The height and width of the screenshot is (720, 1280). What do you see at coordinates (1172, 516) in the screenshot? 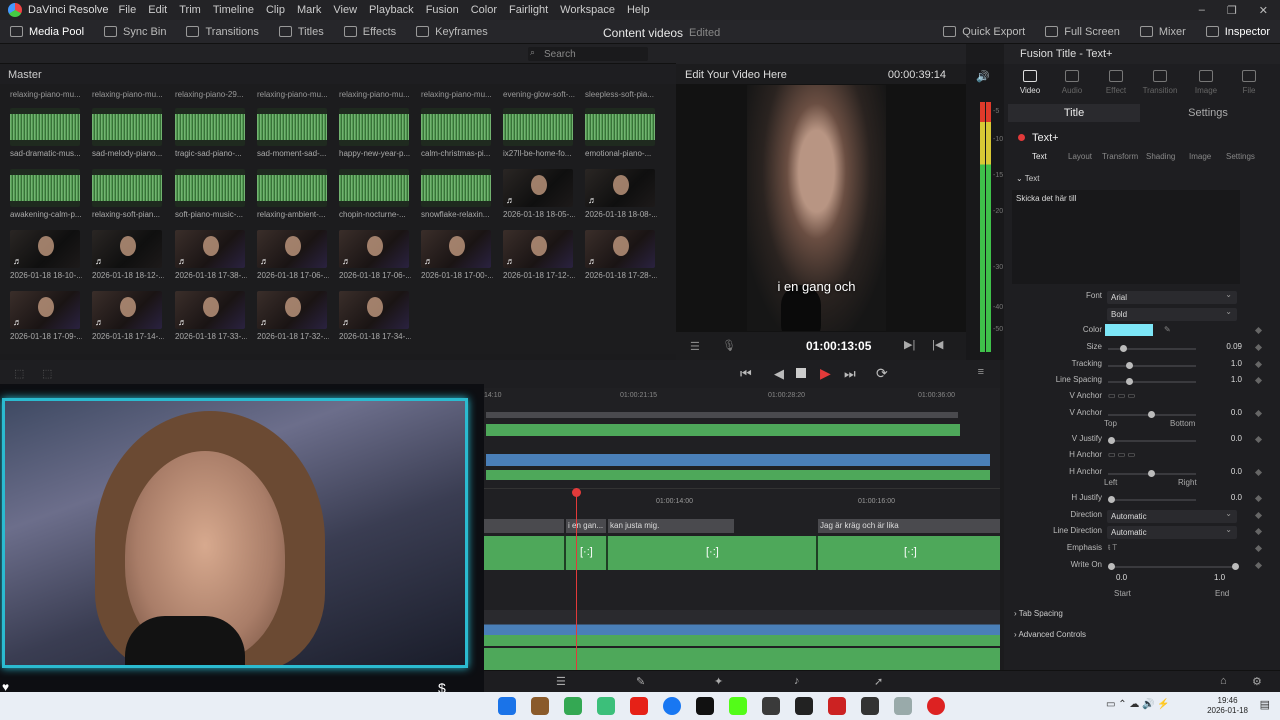
I see `direction-dropdown: Automatic` at bounding box center [1172, 516].